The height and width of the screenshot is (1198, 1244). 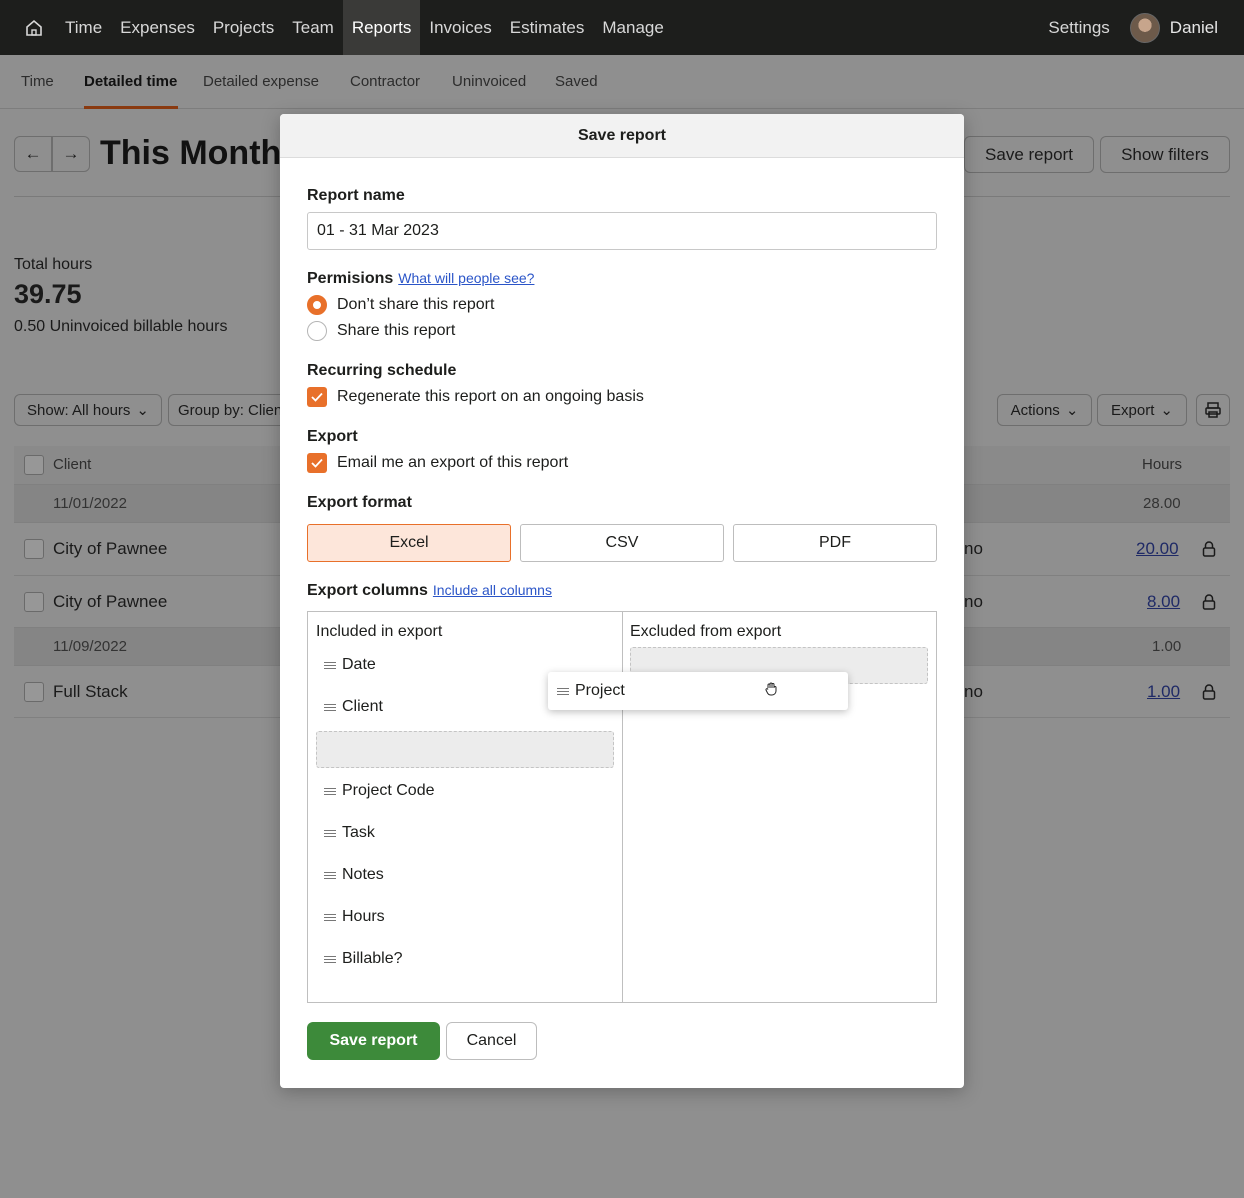 I want to click on subnav-uninvoiced: Uninvoiced, so click(x=489, y=81).